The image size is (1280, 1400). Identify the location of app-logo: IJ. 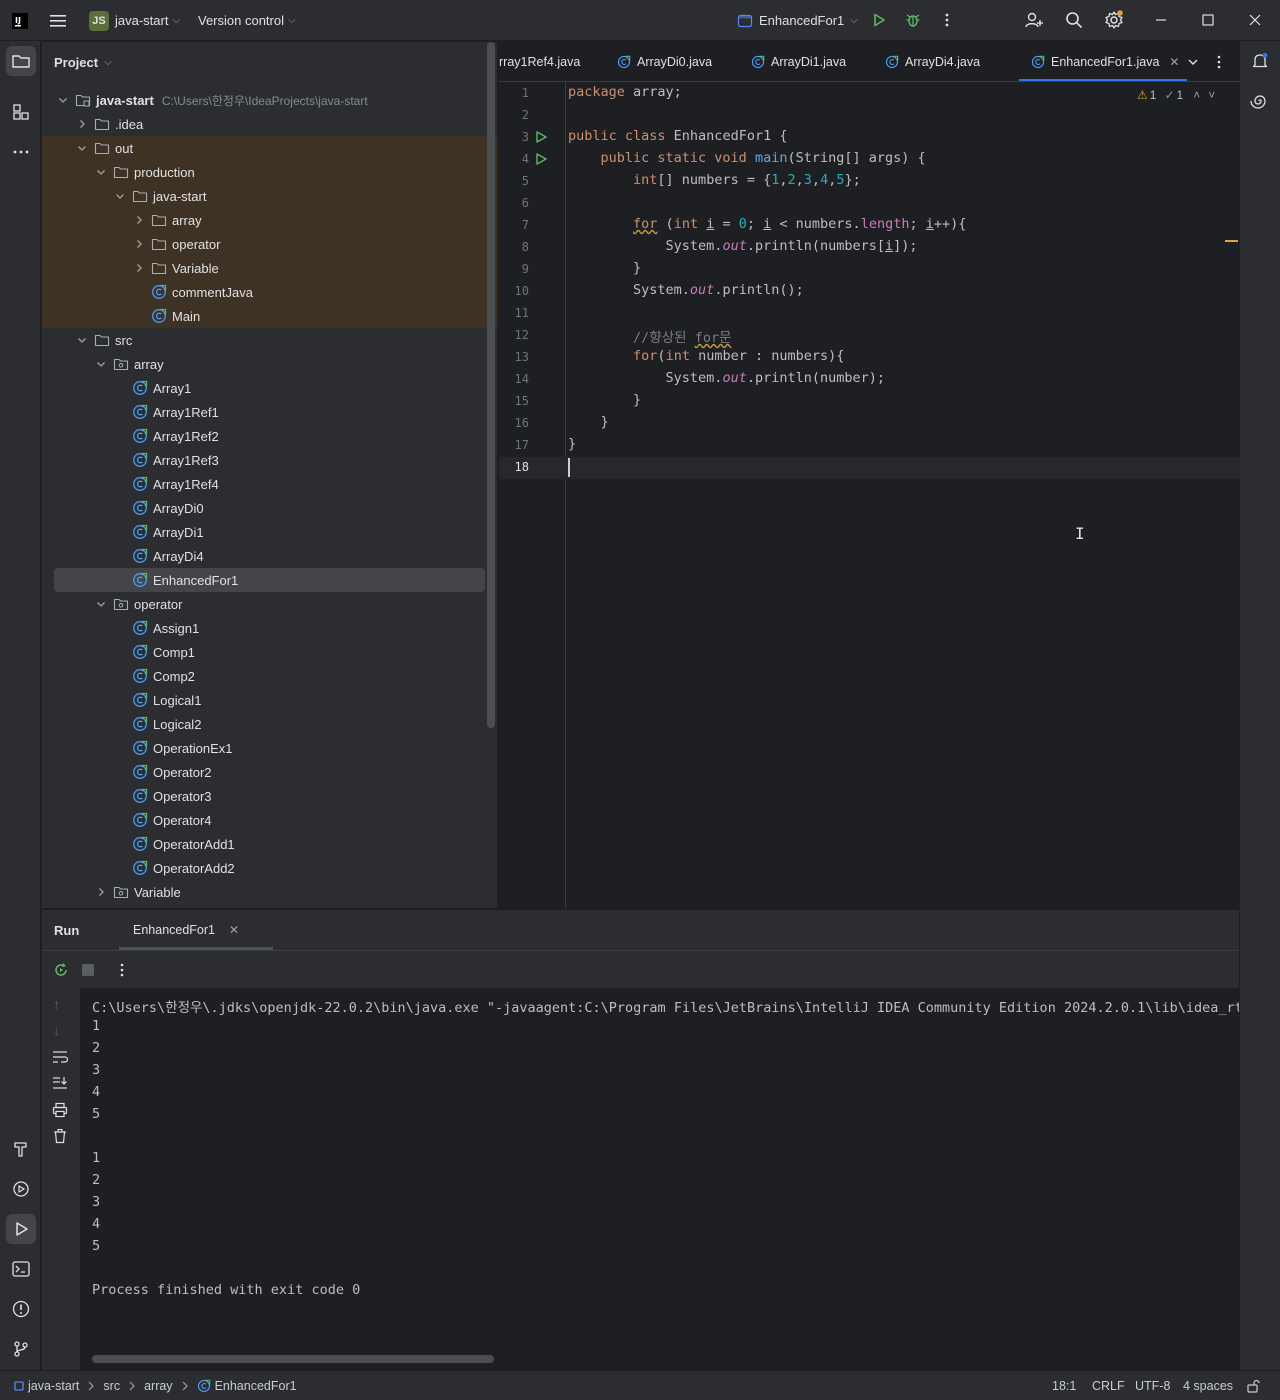
(20, 20).